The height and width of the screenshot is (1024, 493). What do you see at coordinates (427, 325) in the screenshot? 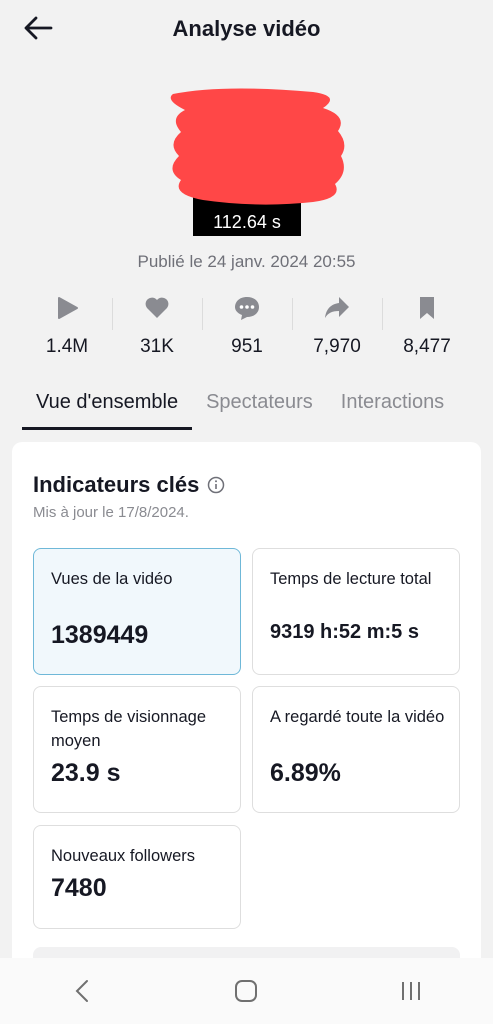
I see `stat-saves: 8,477` at bounding box center [427, 325].